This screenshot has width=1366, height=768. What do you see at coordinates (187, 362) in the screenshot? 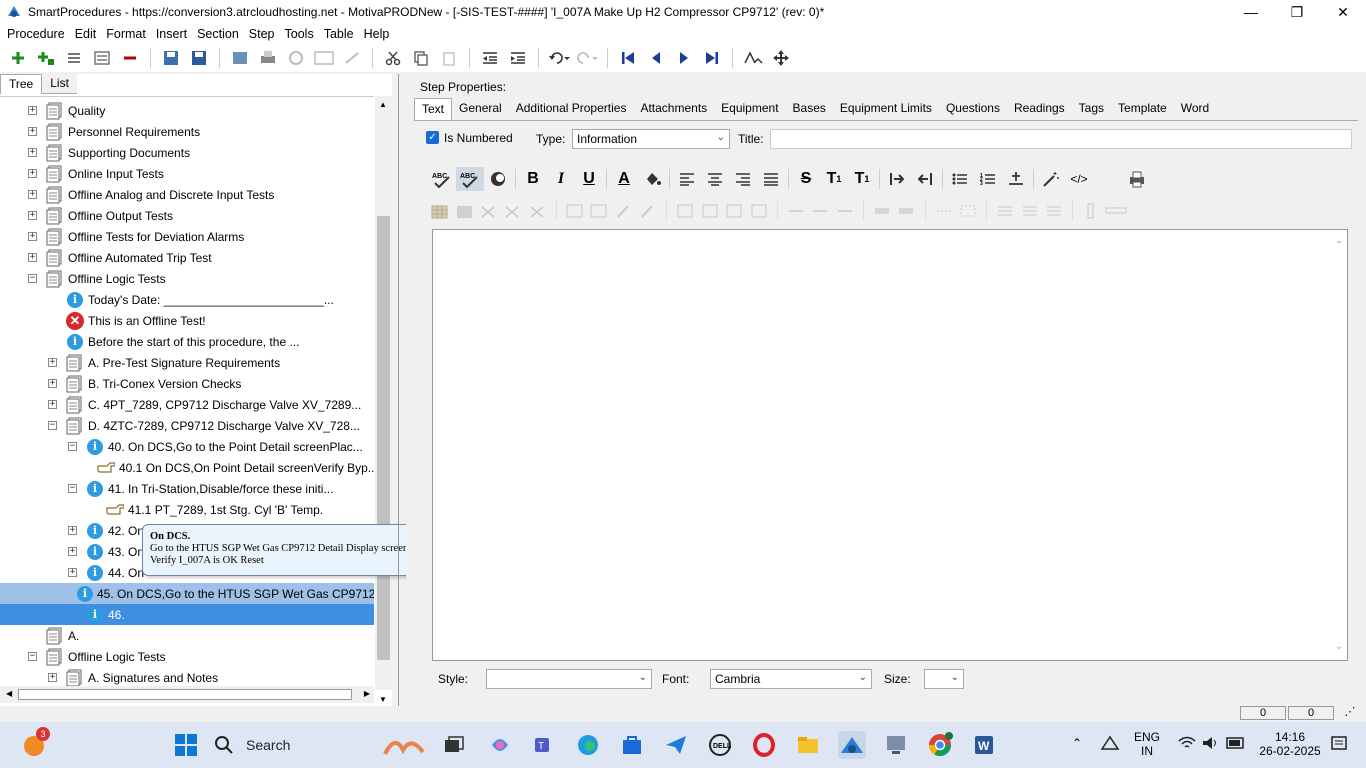
I see `tree-node: + A. Pre-Test Signature Requirements` at bounding box center [187, 362].